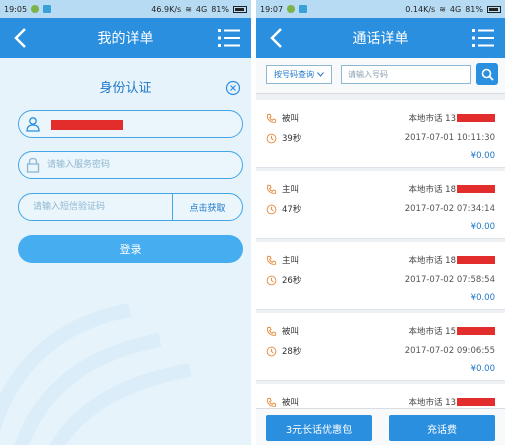 The width and height of the screenshot is (505, 445). I want to click on password-input, so click(107, 165).